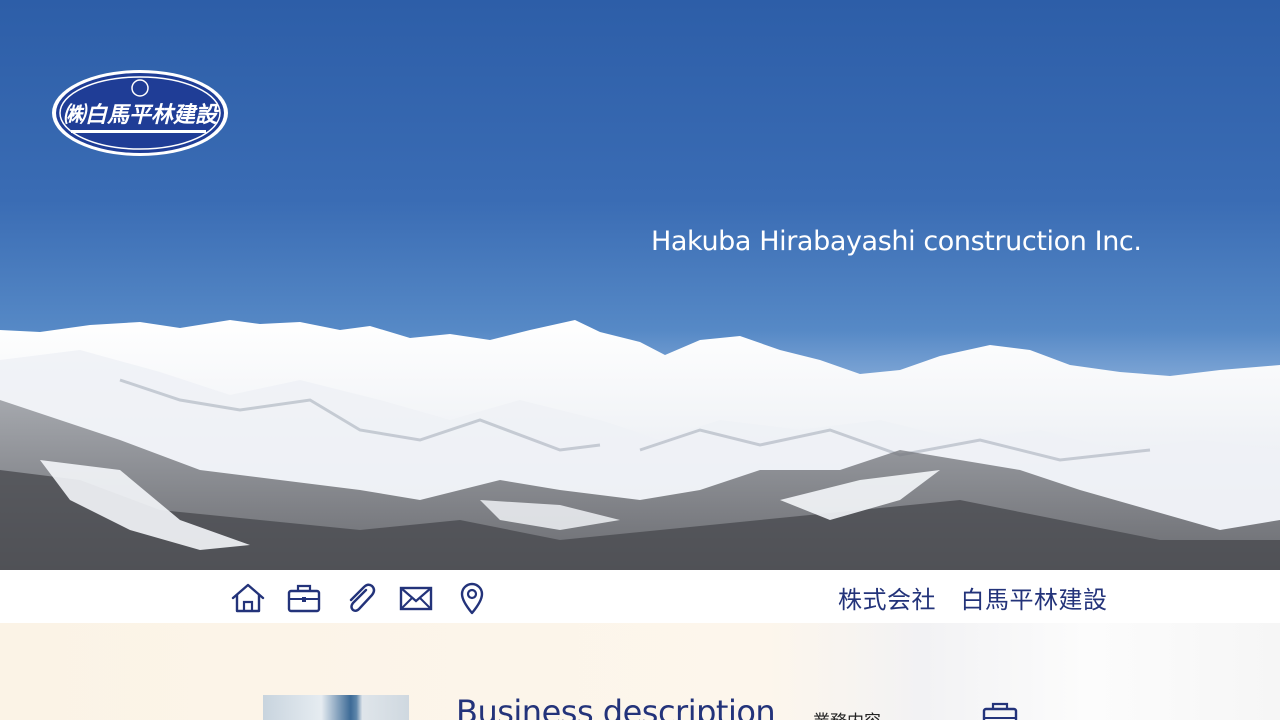  I want to click on logo-lettering: ㈱白馬平林建設, so click(141, 115).